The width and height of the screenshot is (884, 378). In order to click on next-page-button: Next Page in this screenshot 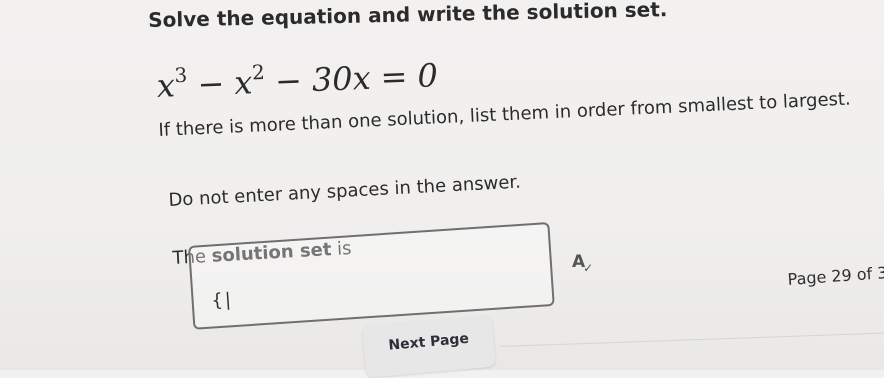, I will do `click(429, 346)`.